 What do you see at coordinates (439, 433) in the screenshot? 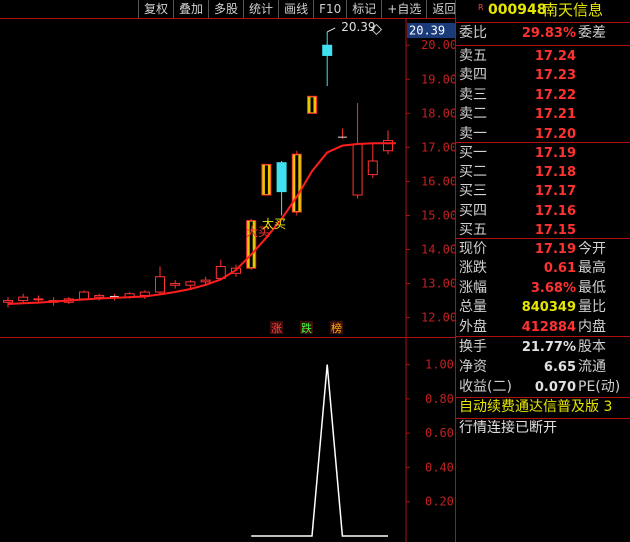
I see `ind-tick-label: 0.60` at bounding box center [439, 433].